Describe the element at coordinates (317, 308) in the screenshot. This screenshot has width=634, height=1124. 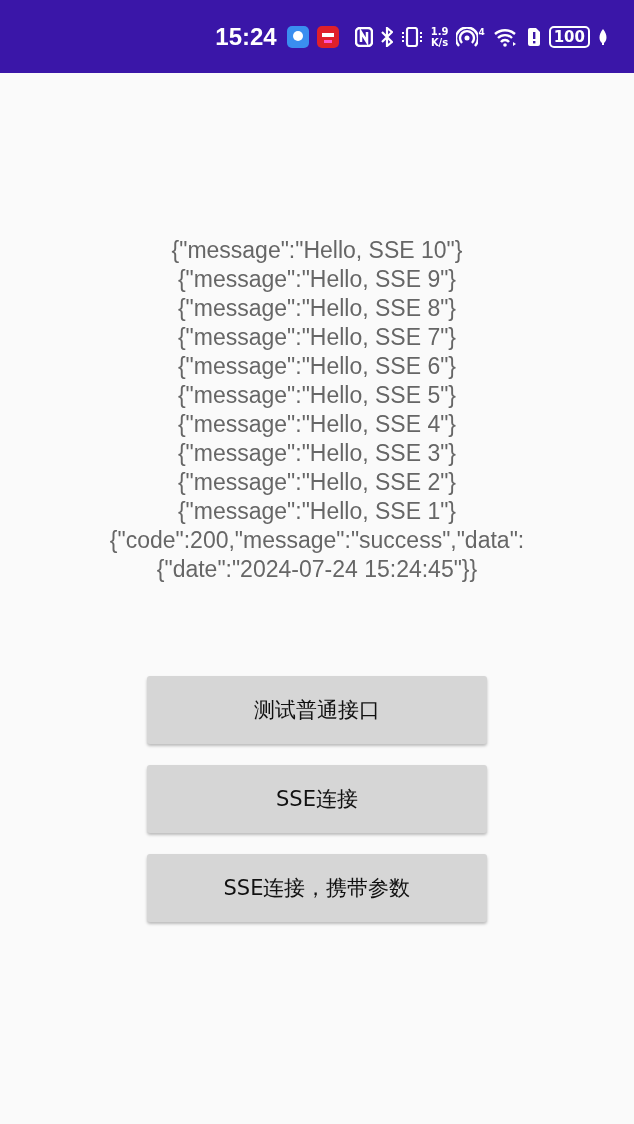
I see `log-line: {"message":"Hello, SSE 8"}` at that location.